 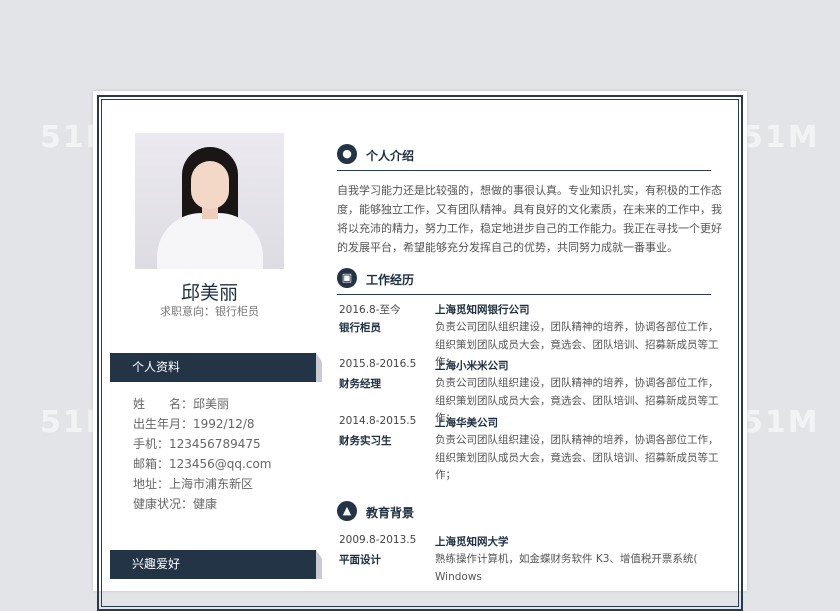 I want to click on briefcase-icon: ▣, so click(x=347, y=278).